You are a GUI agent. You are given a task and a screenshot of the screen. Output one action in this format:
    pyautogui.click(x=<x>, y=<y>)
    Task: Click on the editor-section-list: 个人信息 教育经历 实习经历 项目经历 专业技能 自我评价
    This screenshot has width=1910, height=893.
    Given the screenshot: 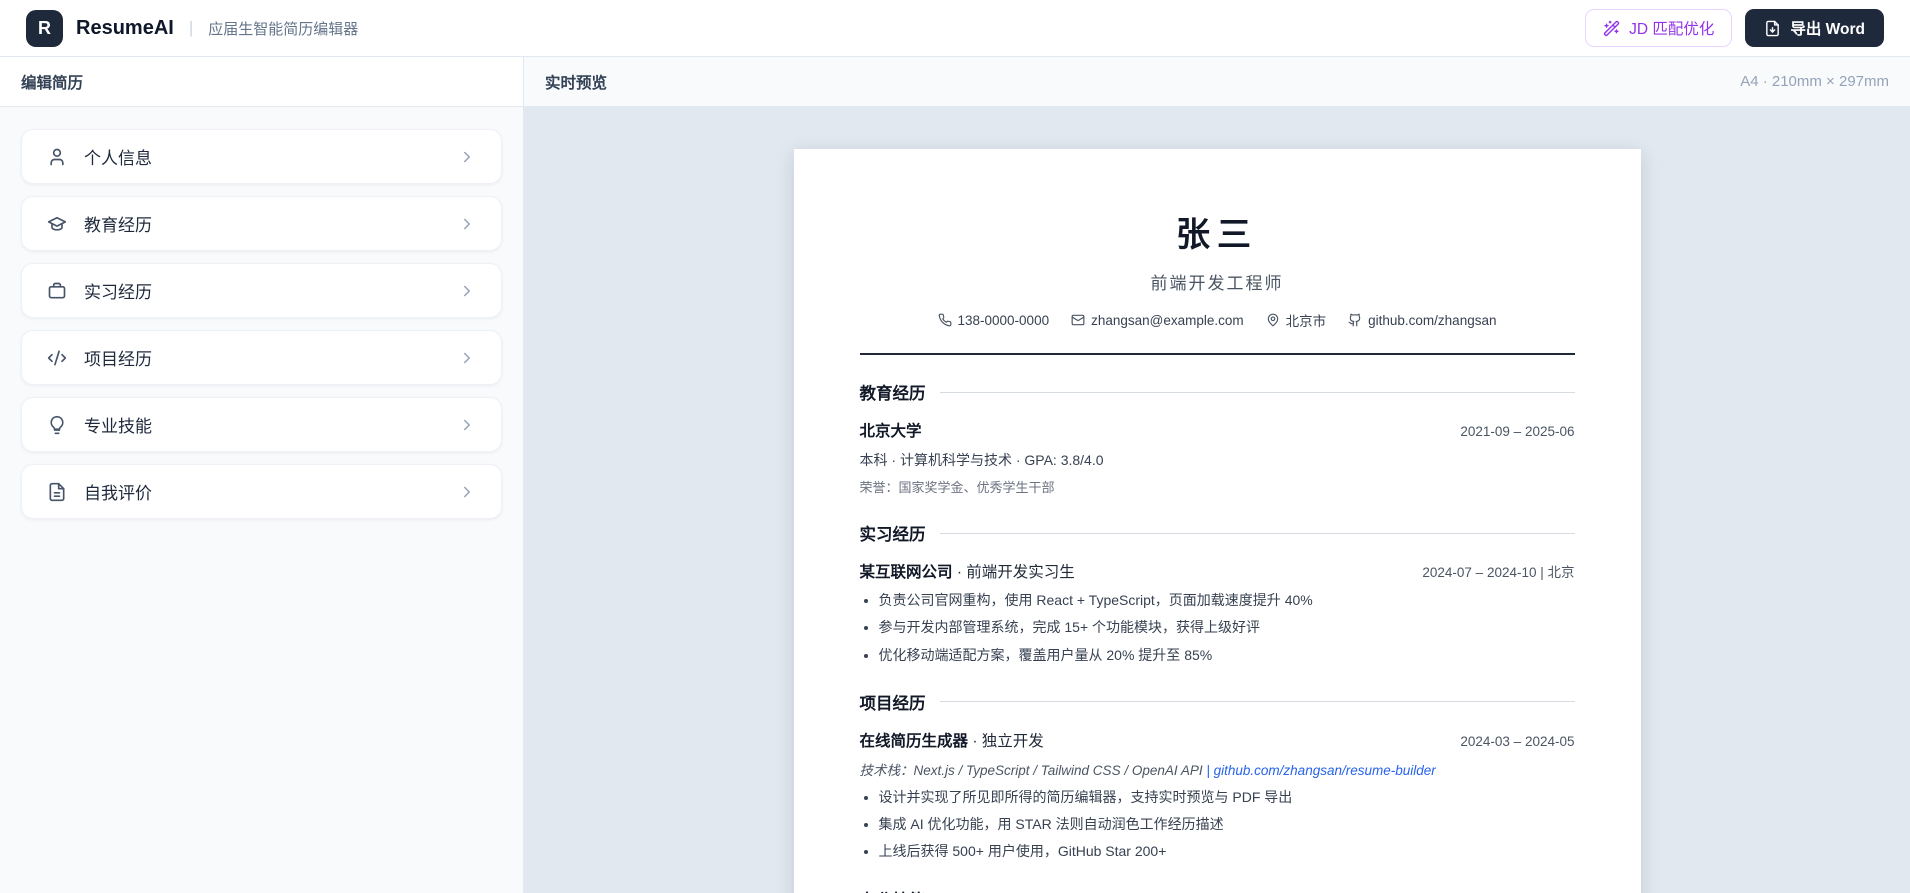 What is the action you would take?
    pyautogui.click(x=261, y=324)
    